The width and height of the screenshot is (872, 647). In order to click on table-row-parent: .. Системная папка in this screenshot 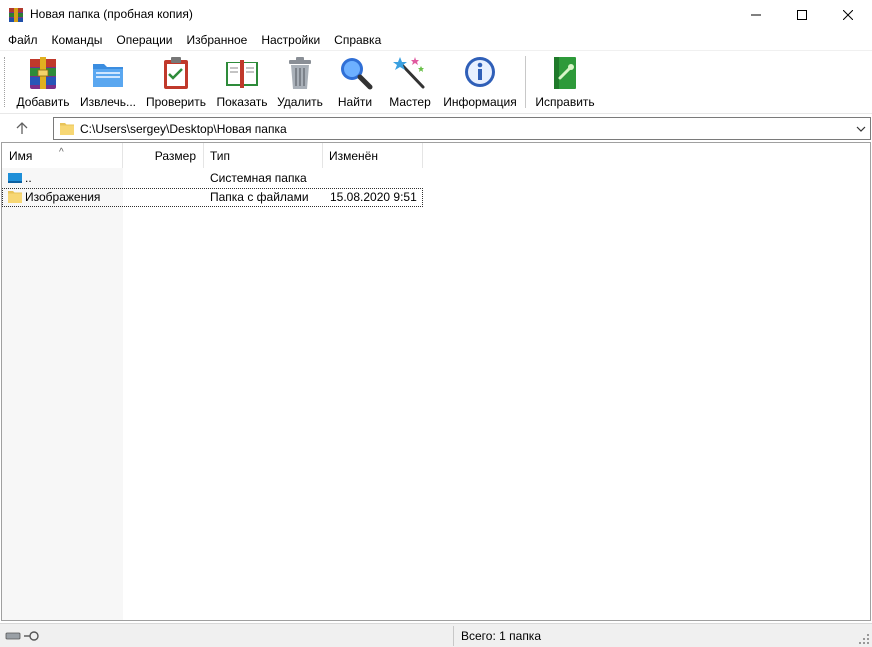, I will do `click(212, 178)`.